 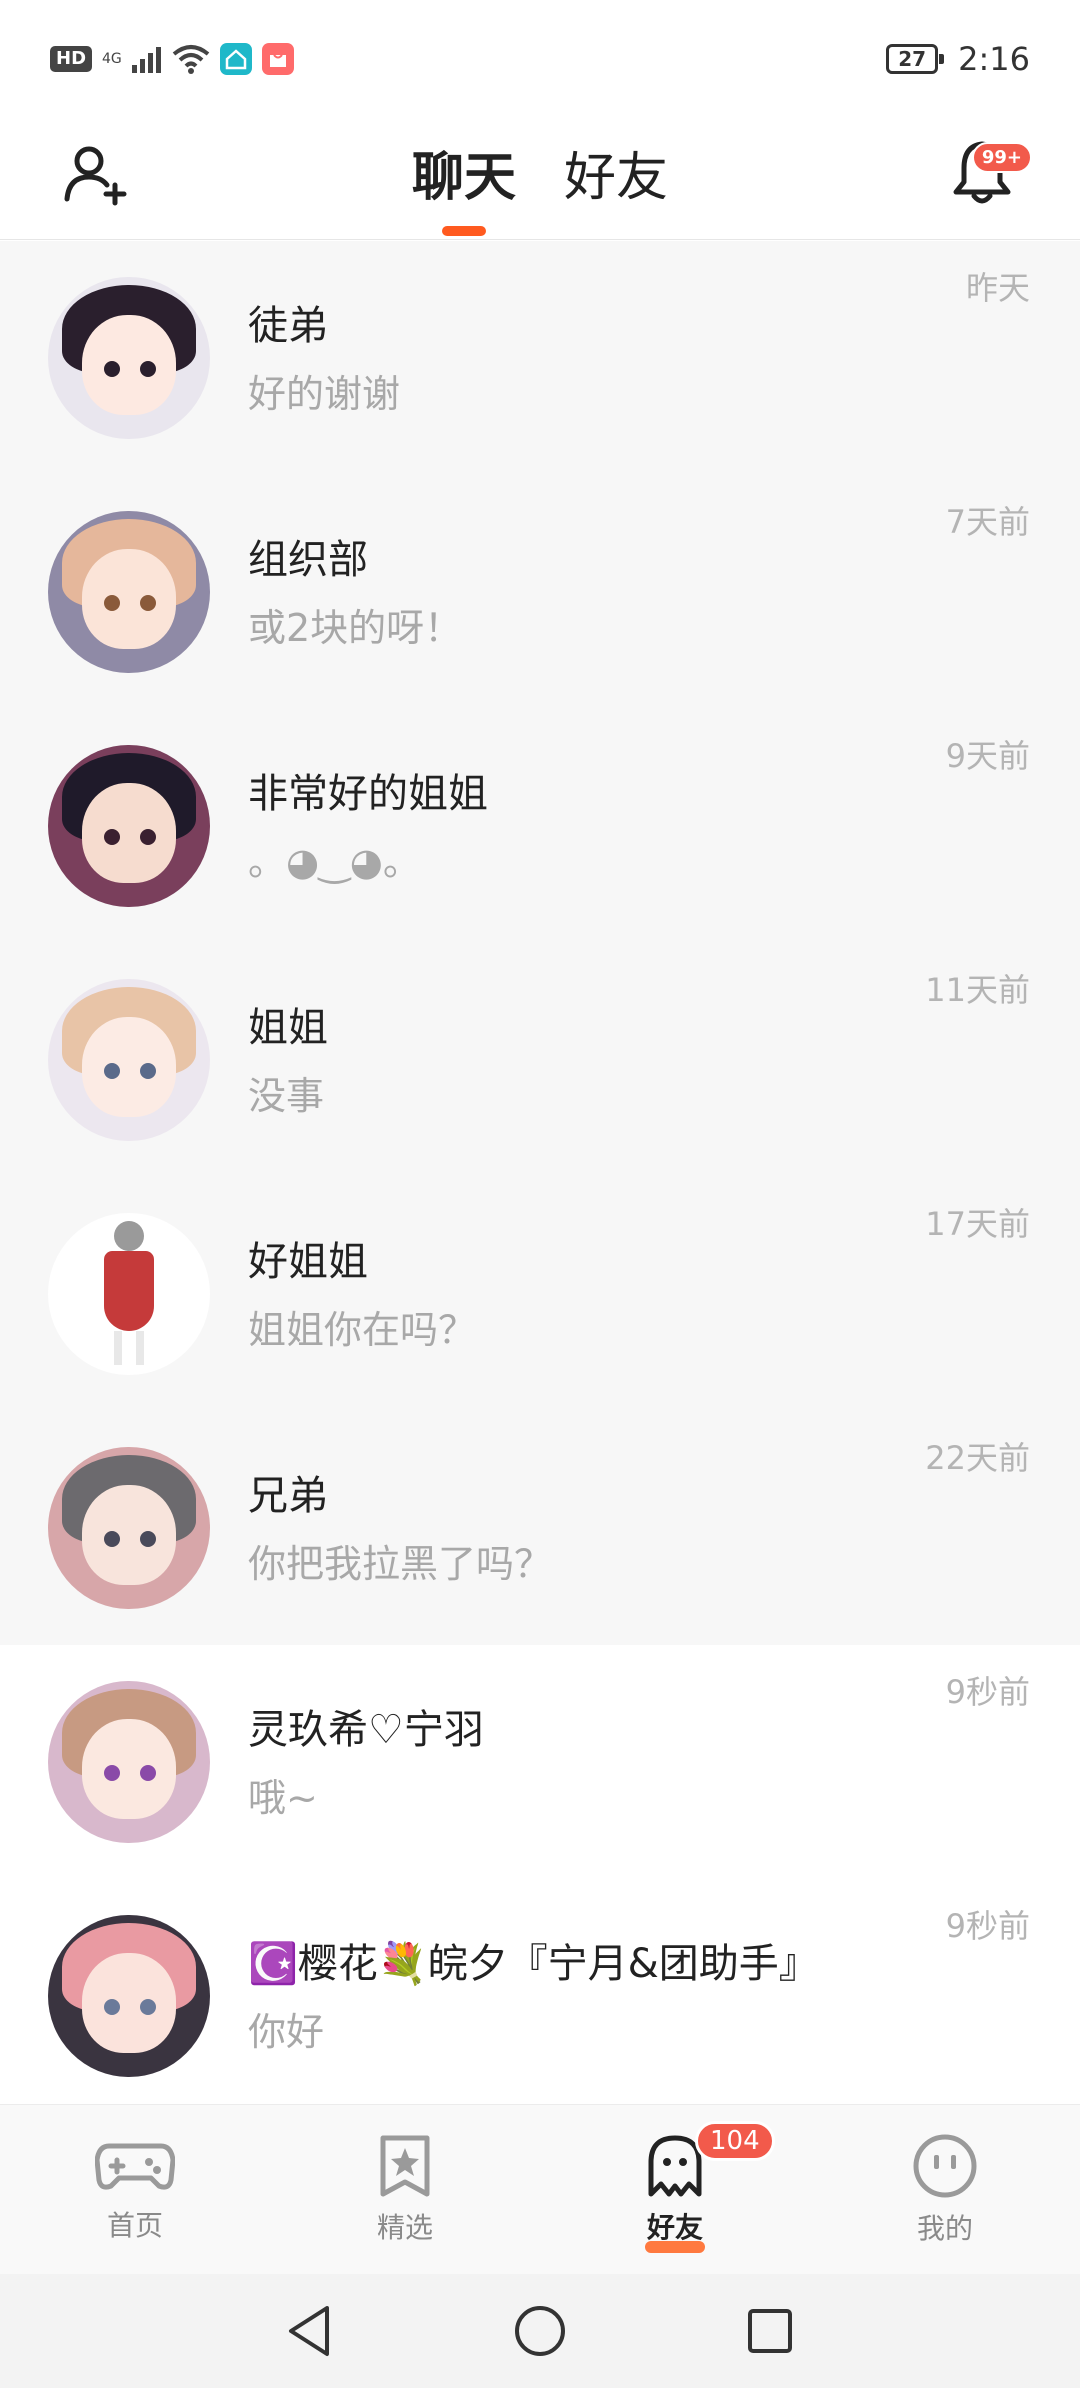 What do you see at coordinates (277, 59) in the screenshot?
I see `shopping-app-notification-icon` at bounding box center [277, 59].